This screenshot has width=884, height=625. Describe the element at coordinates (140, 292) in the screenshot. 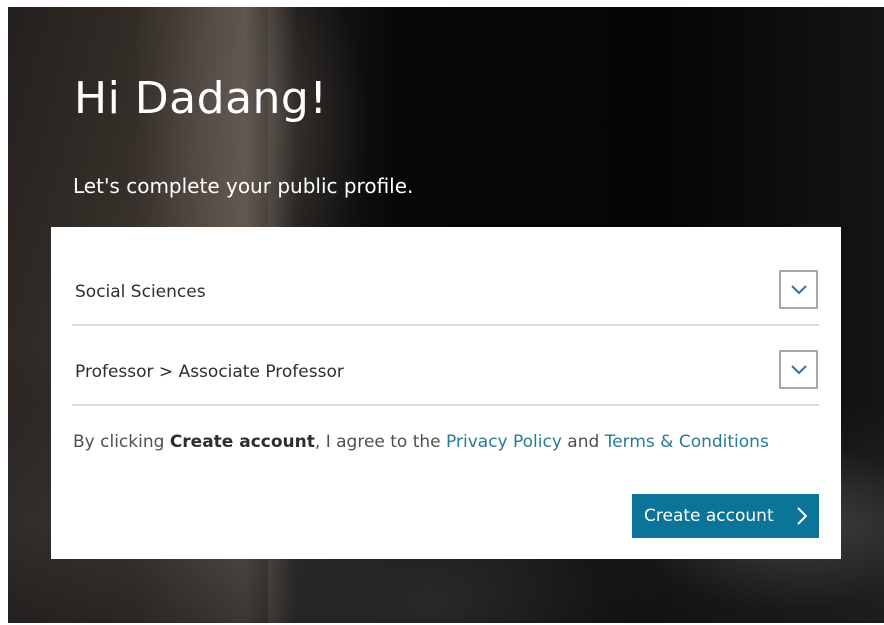

I see `subject-area-value: Social Sciences` at that location.